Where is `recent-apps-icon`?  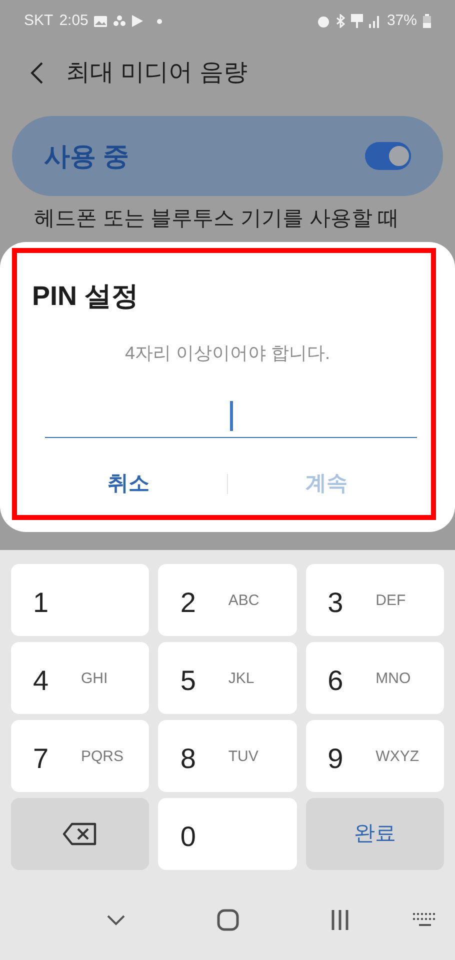
recent-apps-icon is located at coordinates (340, 920).